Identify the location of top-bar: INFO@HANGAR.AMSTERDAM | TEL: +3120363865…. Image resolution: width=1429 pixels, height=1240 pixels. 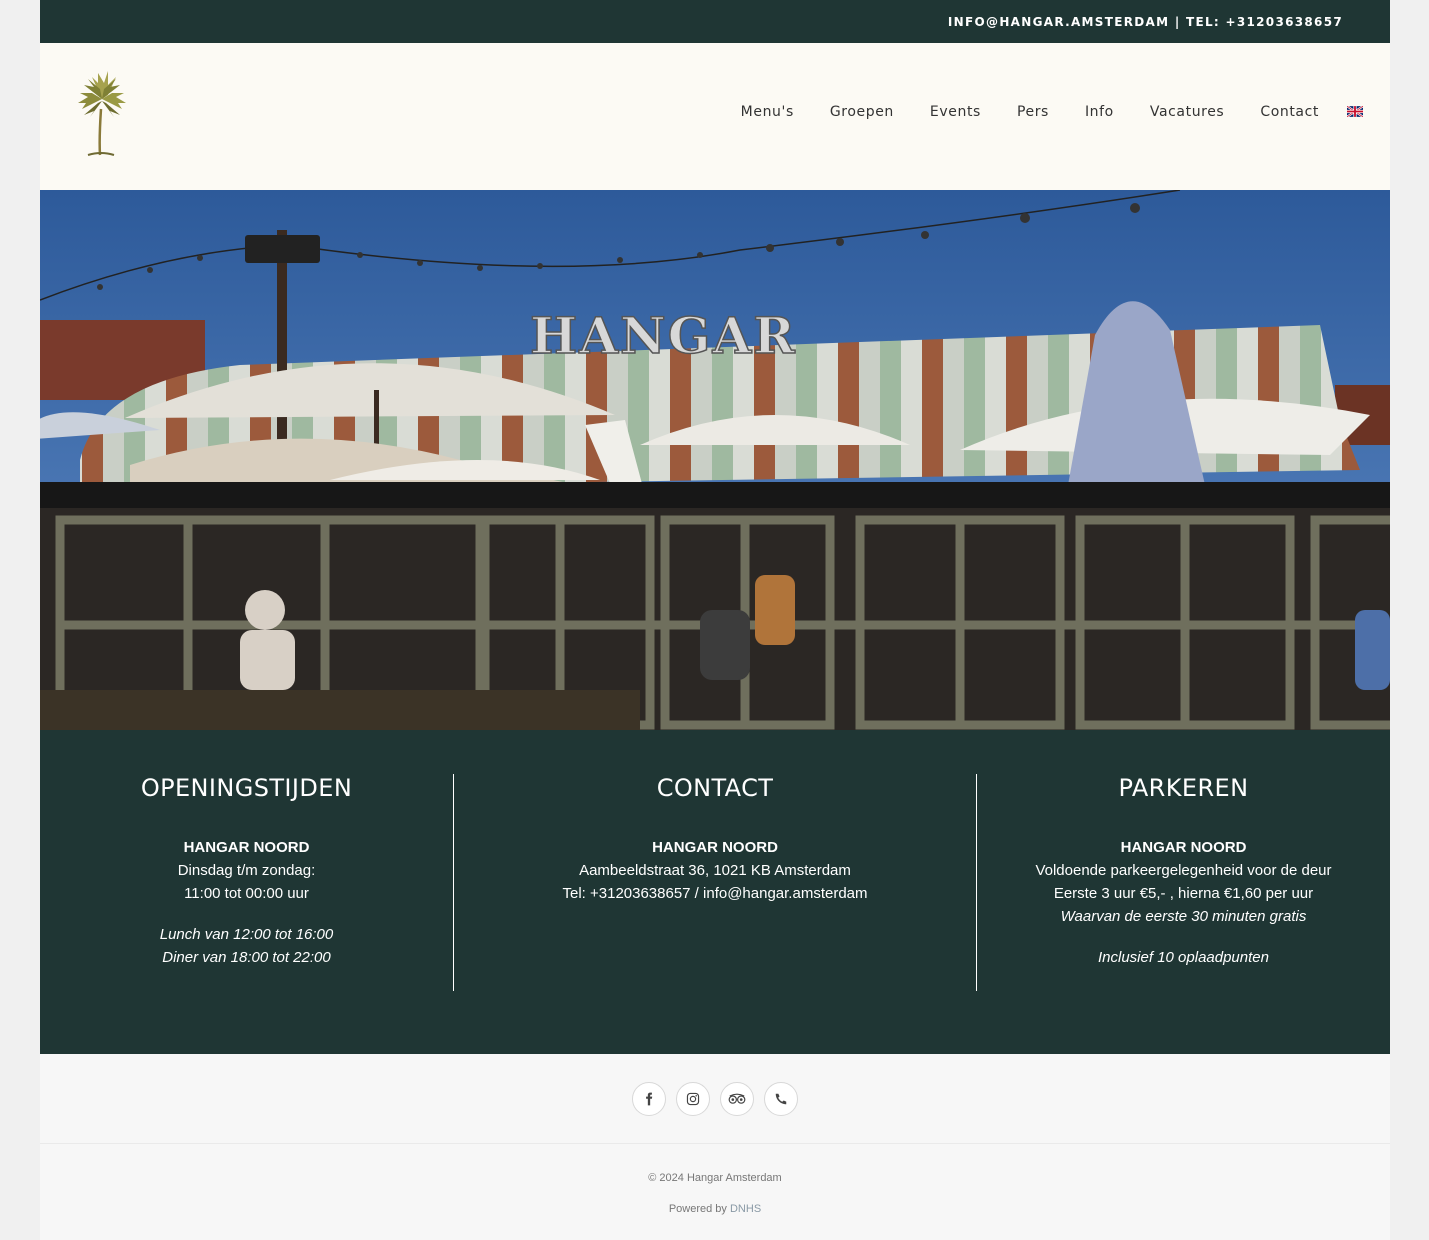
(715, 21).